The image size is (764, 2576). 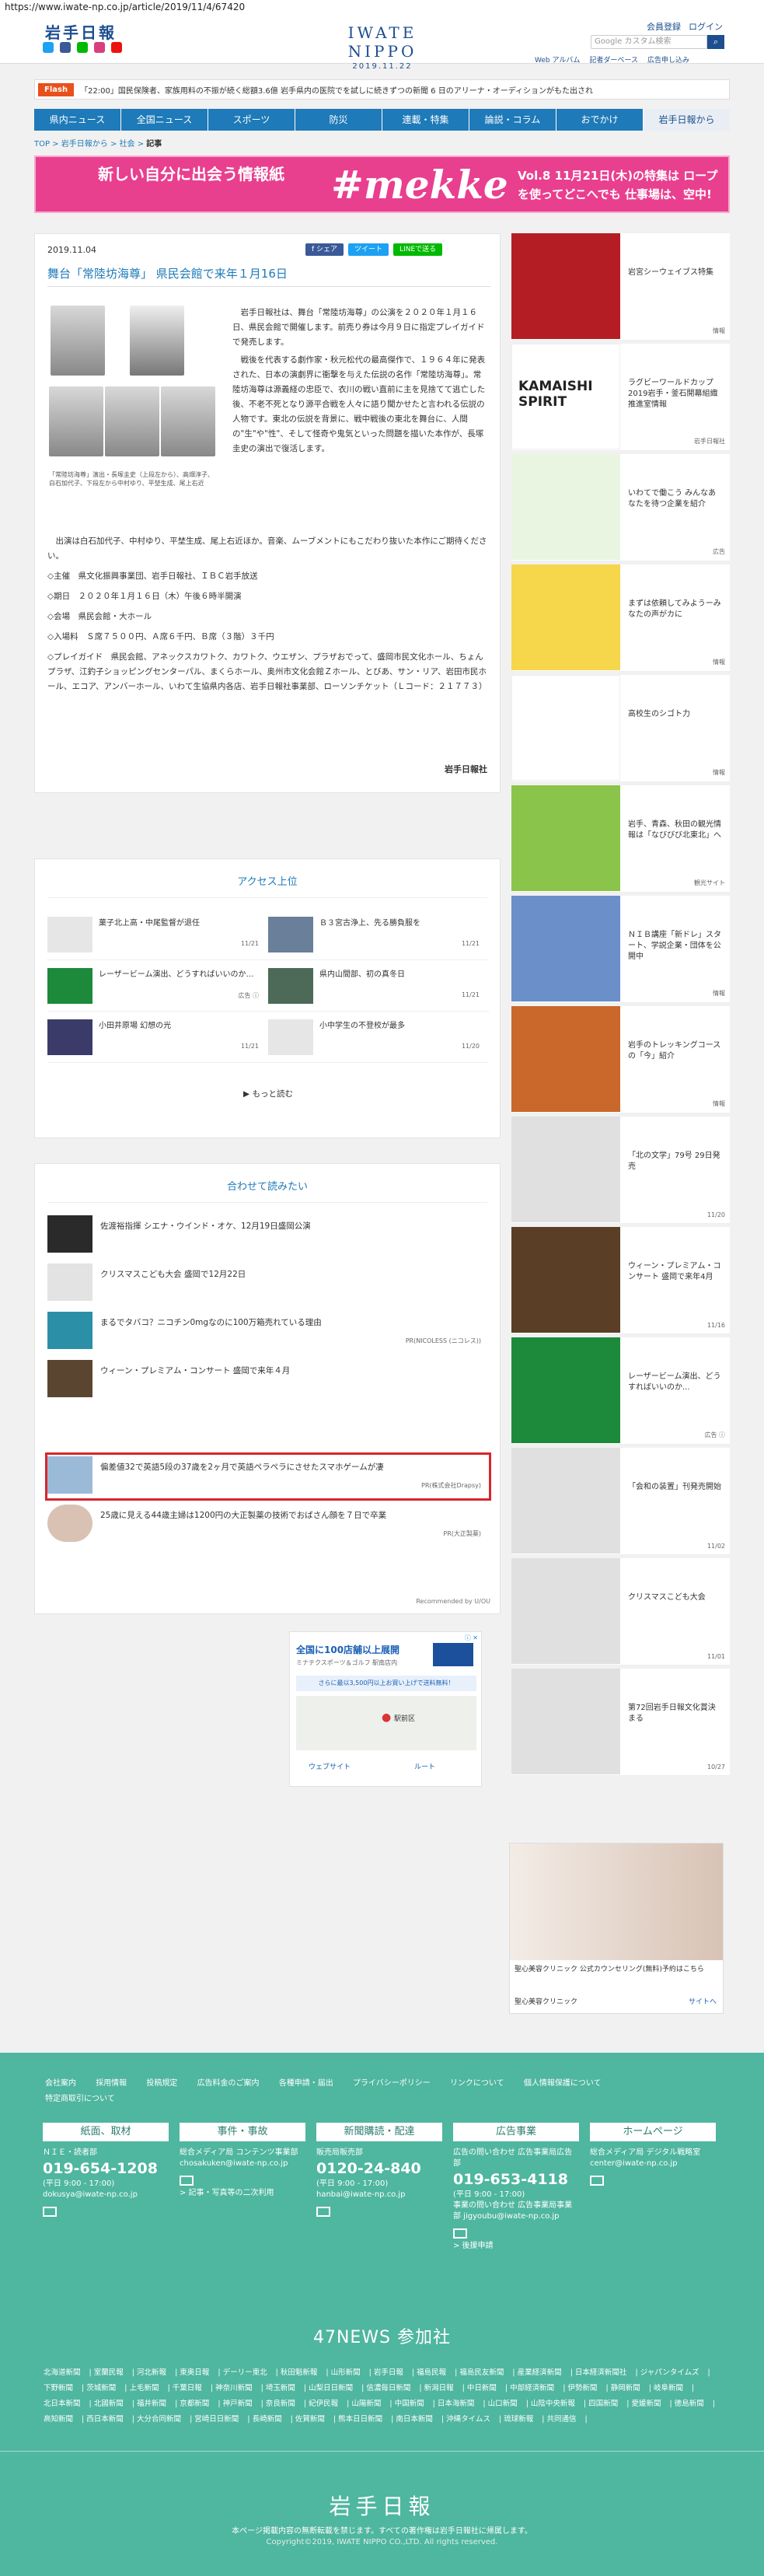 I want to click on partner-paper-link: 共同通信, so click(x=561, y=2419).